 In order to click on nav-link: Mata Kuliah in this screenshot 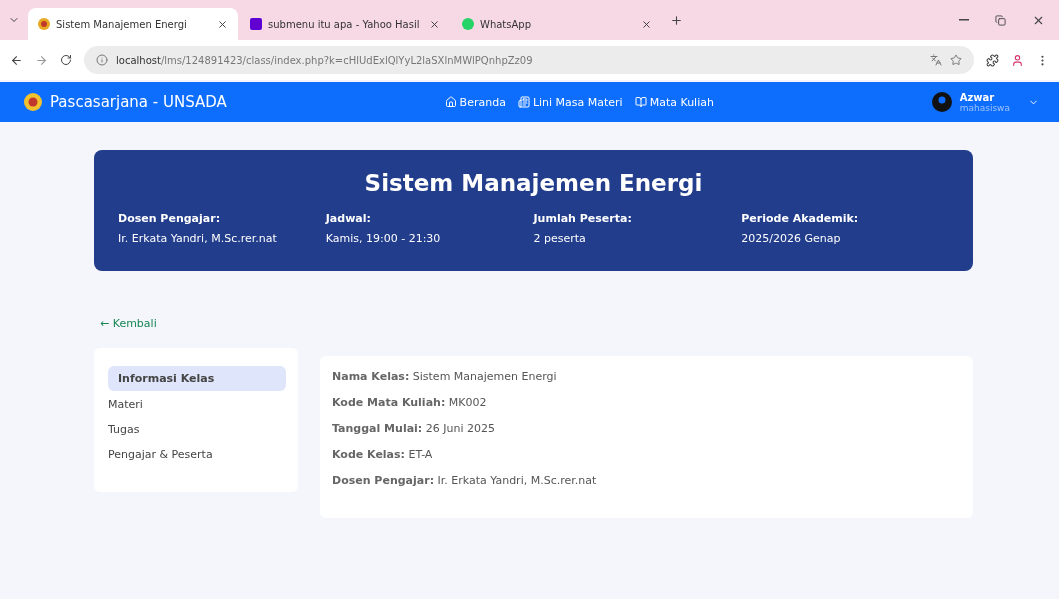, I will do `click(674, 102)`.